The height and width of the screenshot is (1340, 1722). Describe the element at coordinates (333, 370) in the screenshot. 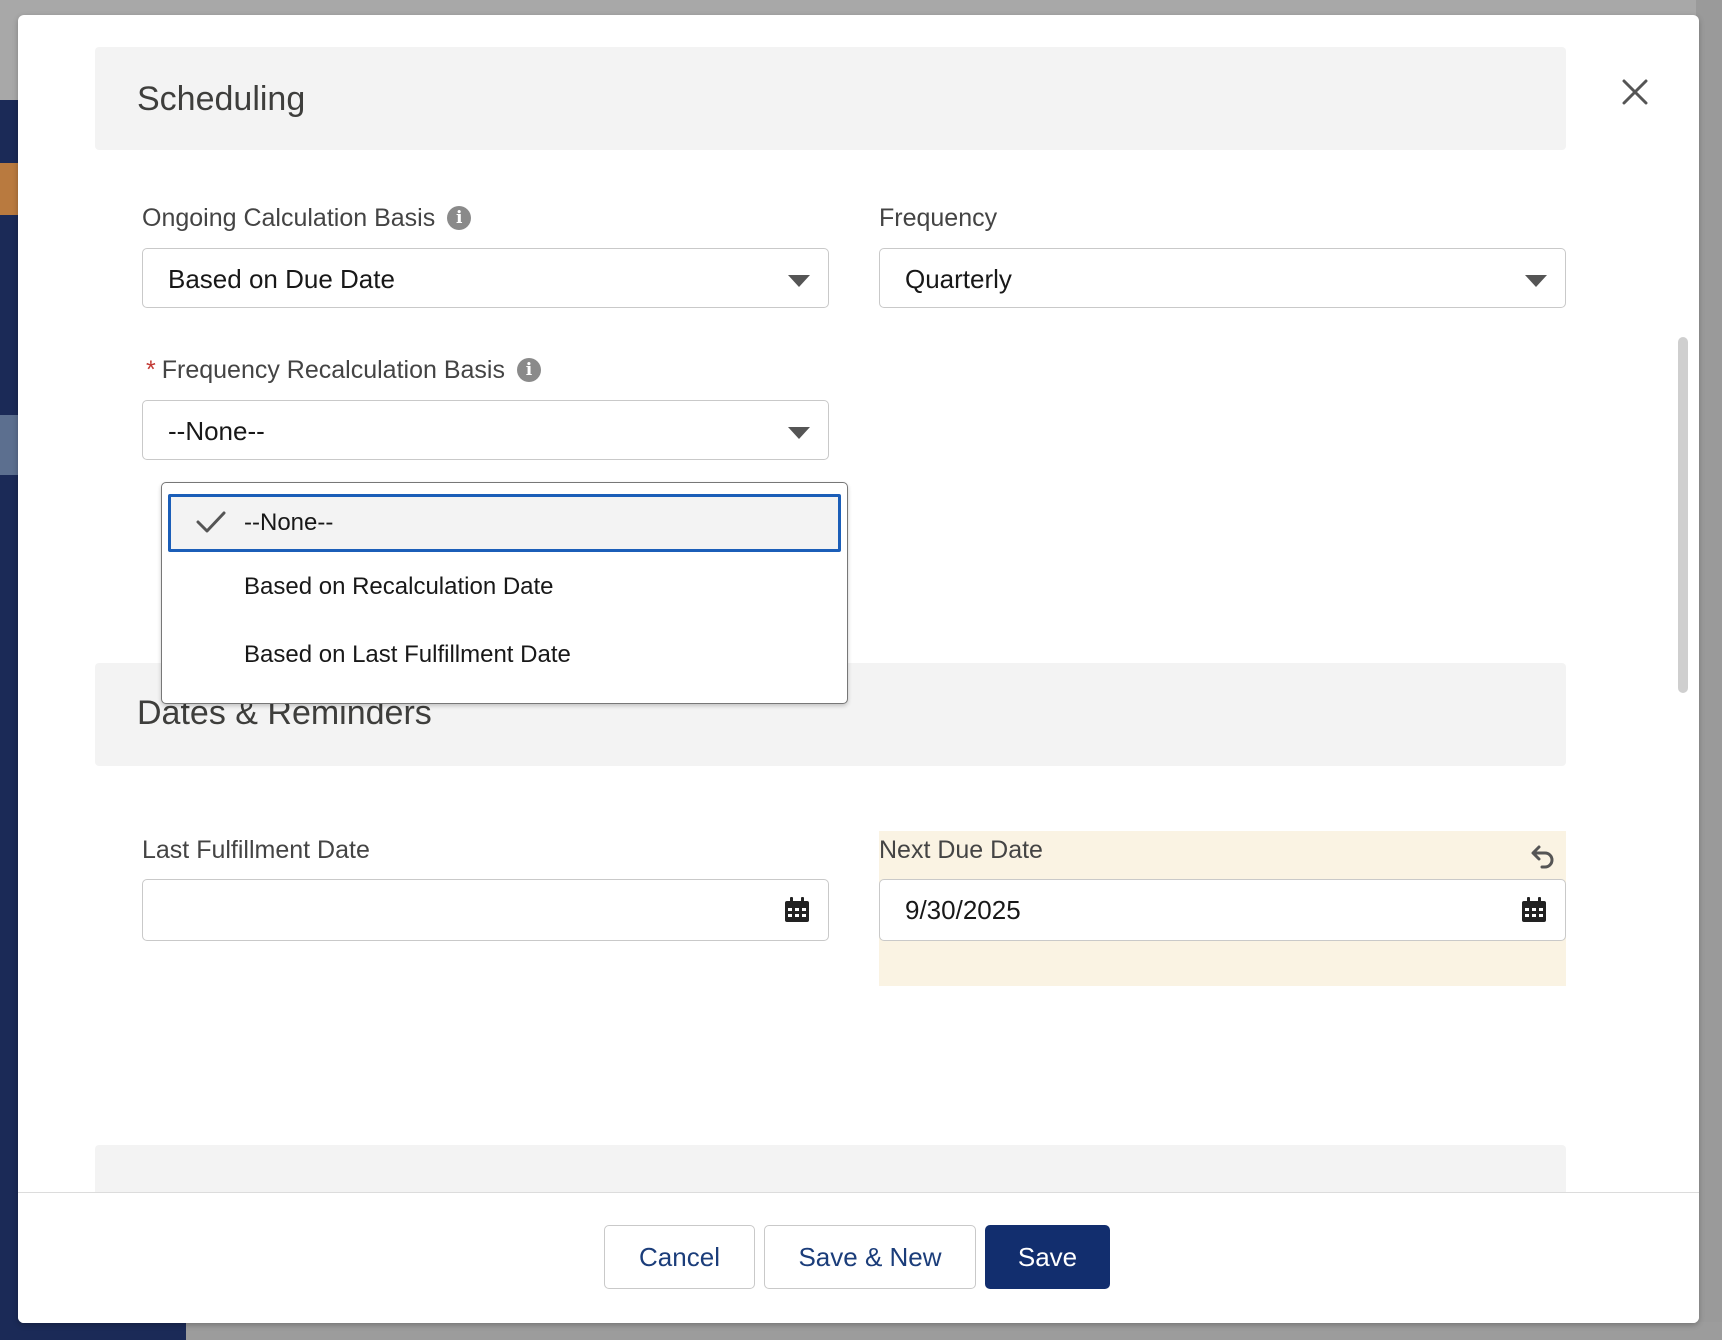

I see `field-label-text: Frequency Recalculation Basis` at that location.